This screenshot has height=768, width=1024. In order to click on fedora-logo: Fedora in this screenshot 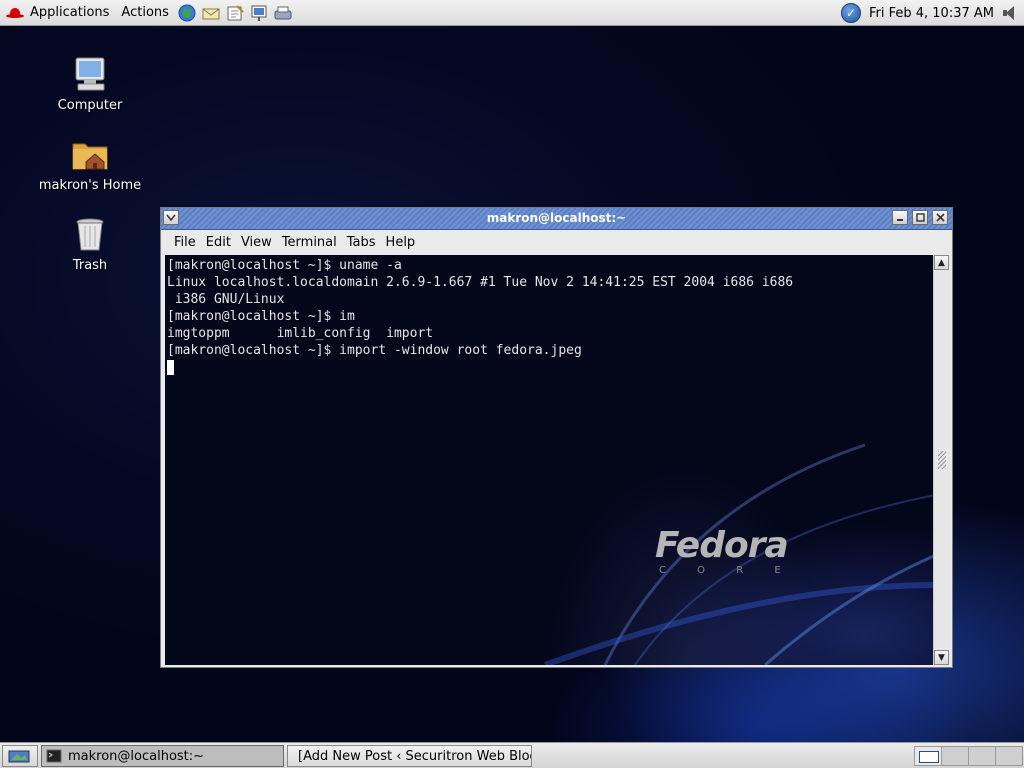, I will do `click(722, 545)`.